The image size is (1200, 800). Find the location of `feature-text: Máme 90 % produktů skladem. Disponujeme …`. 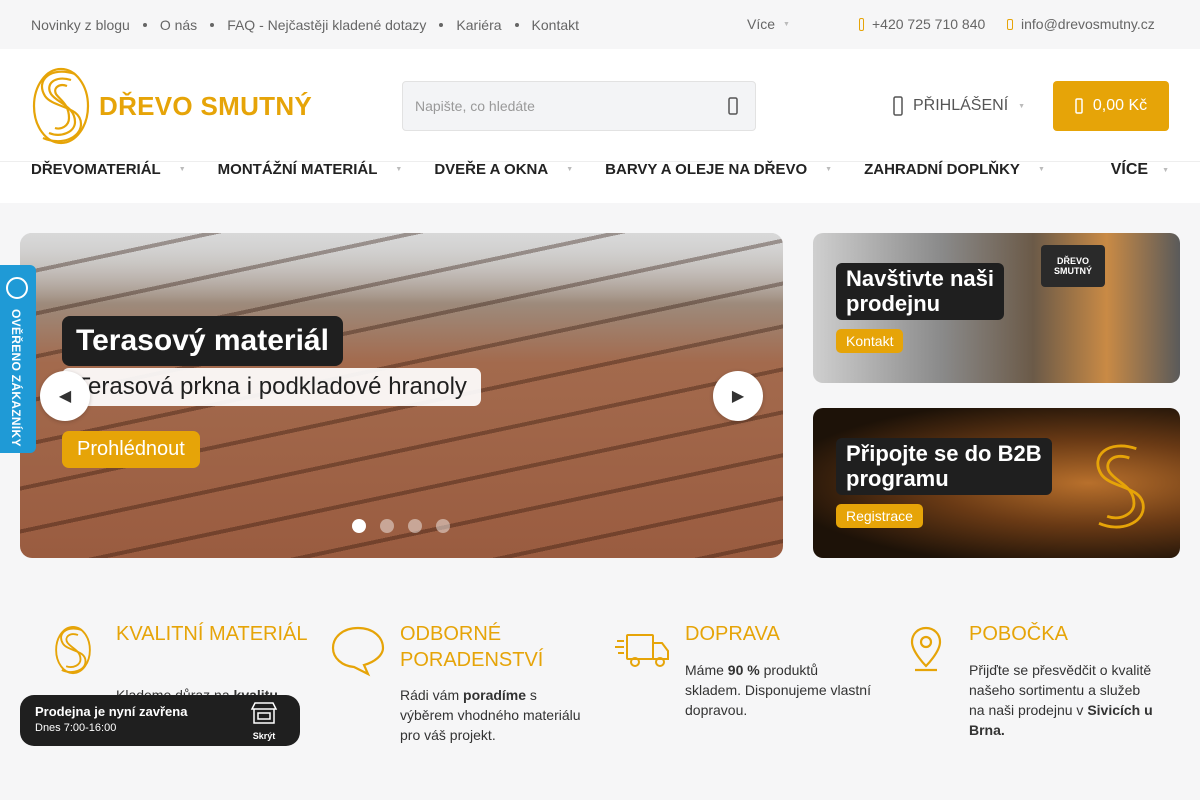

feature-text: Máme 90 % produktů skladem. Disponujeme … is located at coordinates (780, 690).